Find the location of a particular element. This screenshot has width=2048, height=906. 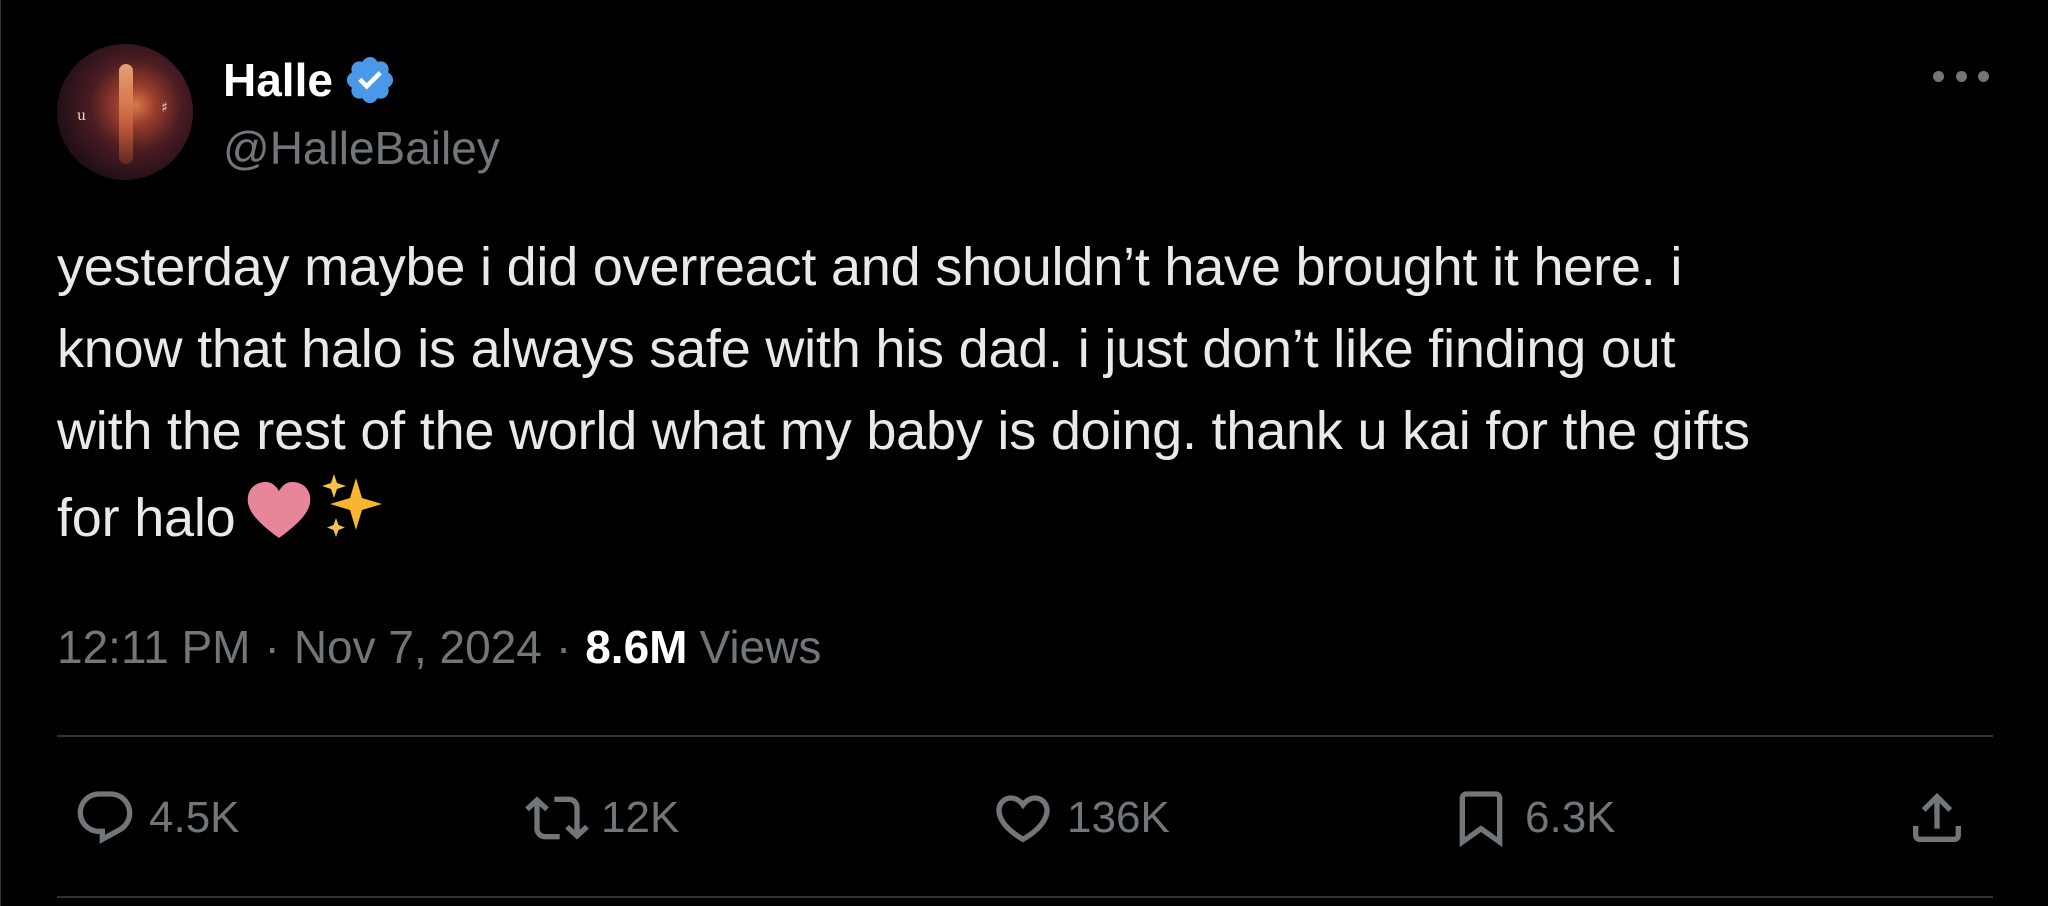

views-count: 8.6M is located at coordinates (636, 647).